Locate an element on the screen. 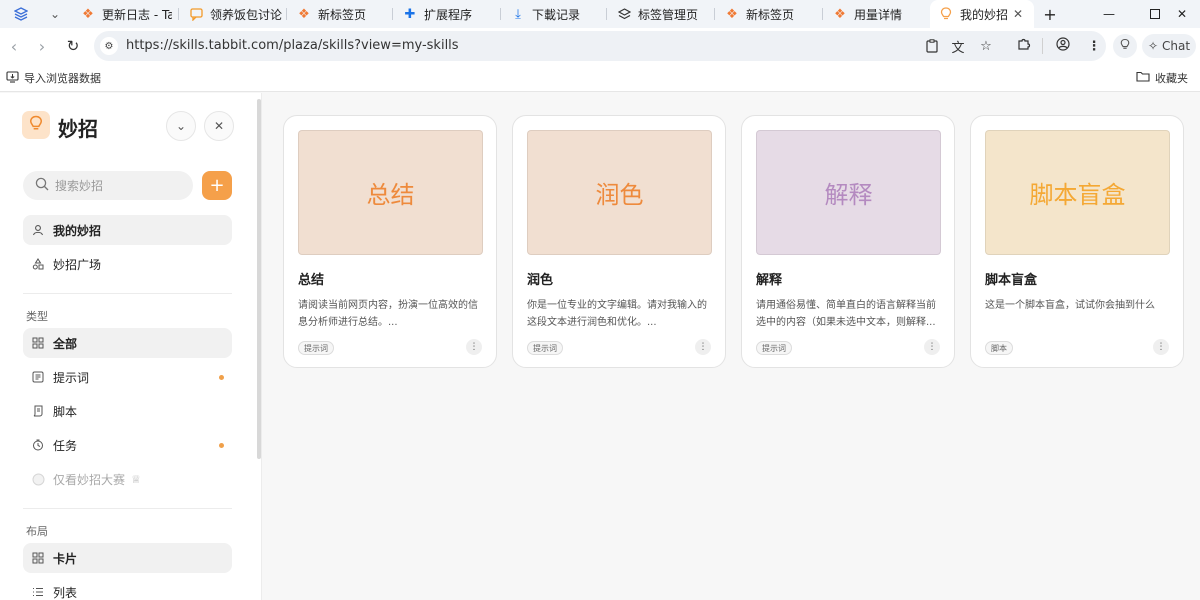 This screenshot has height=600, width=1200. card-thumbnail: 脚本盲盒 is located at coordinates (1077, 192).